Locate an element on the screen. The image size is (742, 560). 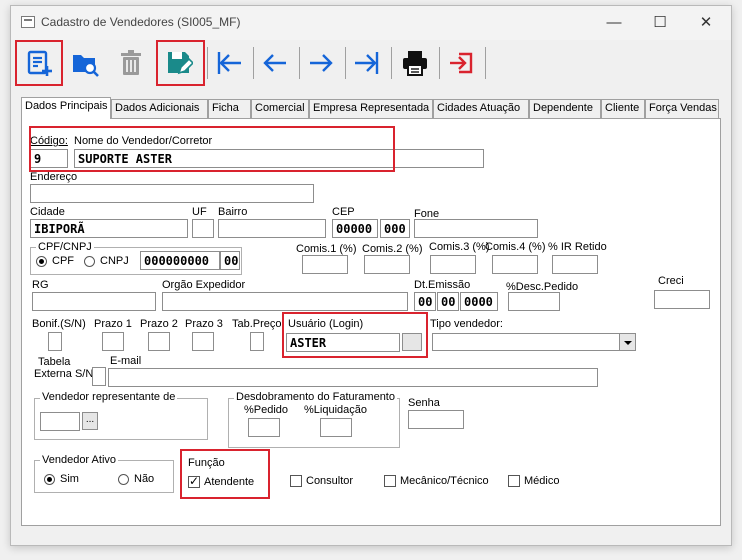
tab-dependente: Dependente is located at coordinates (565, 108).